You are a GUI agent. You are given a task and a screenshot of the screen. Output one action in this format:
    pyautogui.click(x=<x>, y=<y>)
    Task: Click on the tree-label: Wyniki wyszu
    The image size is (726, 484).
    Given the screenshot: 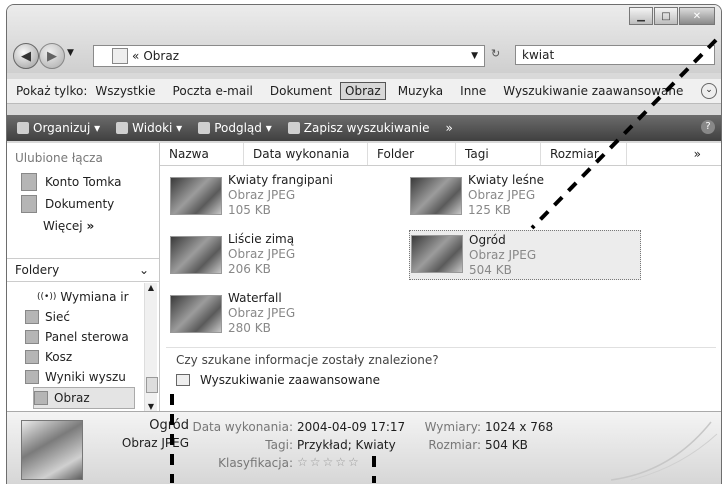 What is the action you would take?
    pyautogui.click(x=85, y=377)
    